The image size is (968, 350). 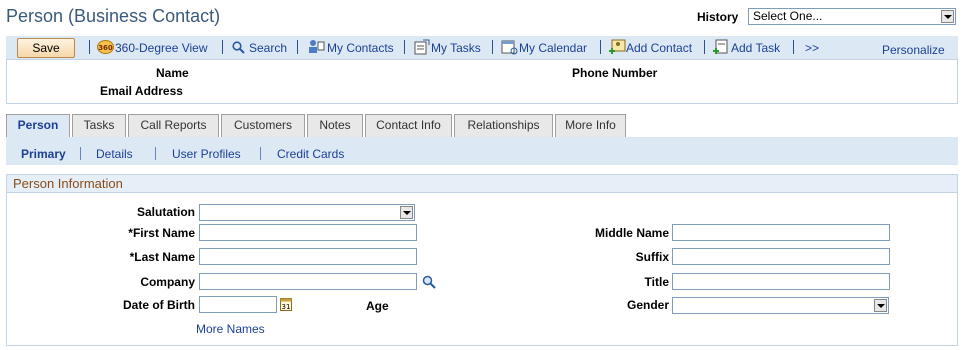 What do you see at coordinates (172, 73) in the screenshot?
I see `name-label: Name` at bounding box center [172, 73].